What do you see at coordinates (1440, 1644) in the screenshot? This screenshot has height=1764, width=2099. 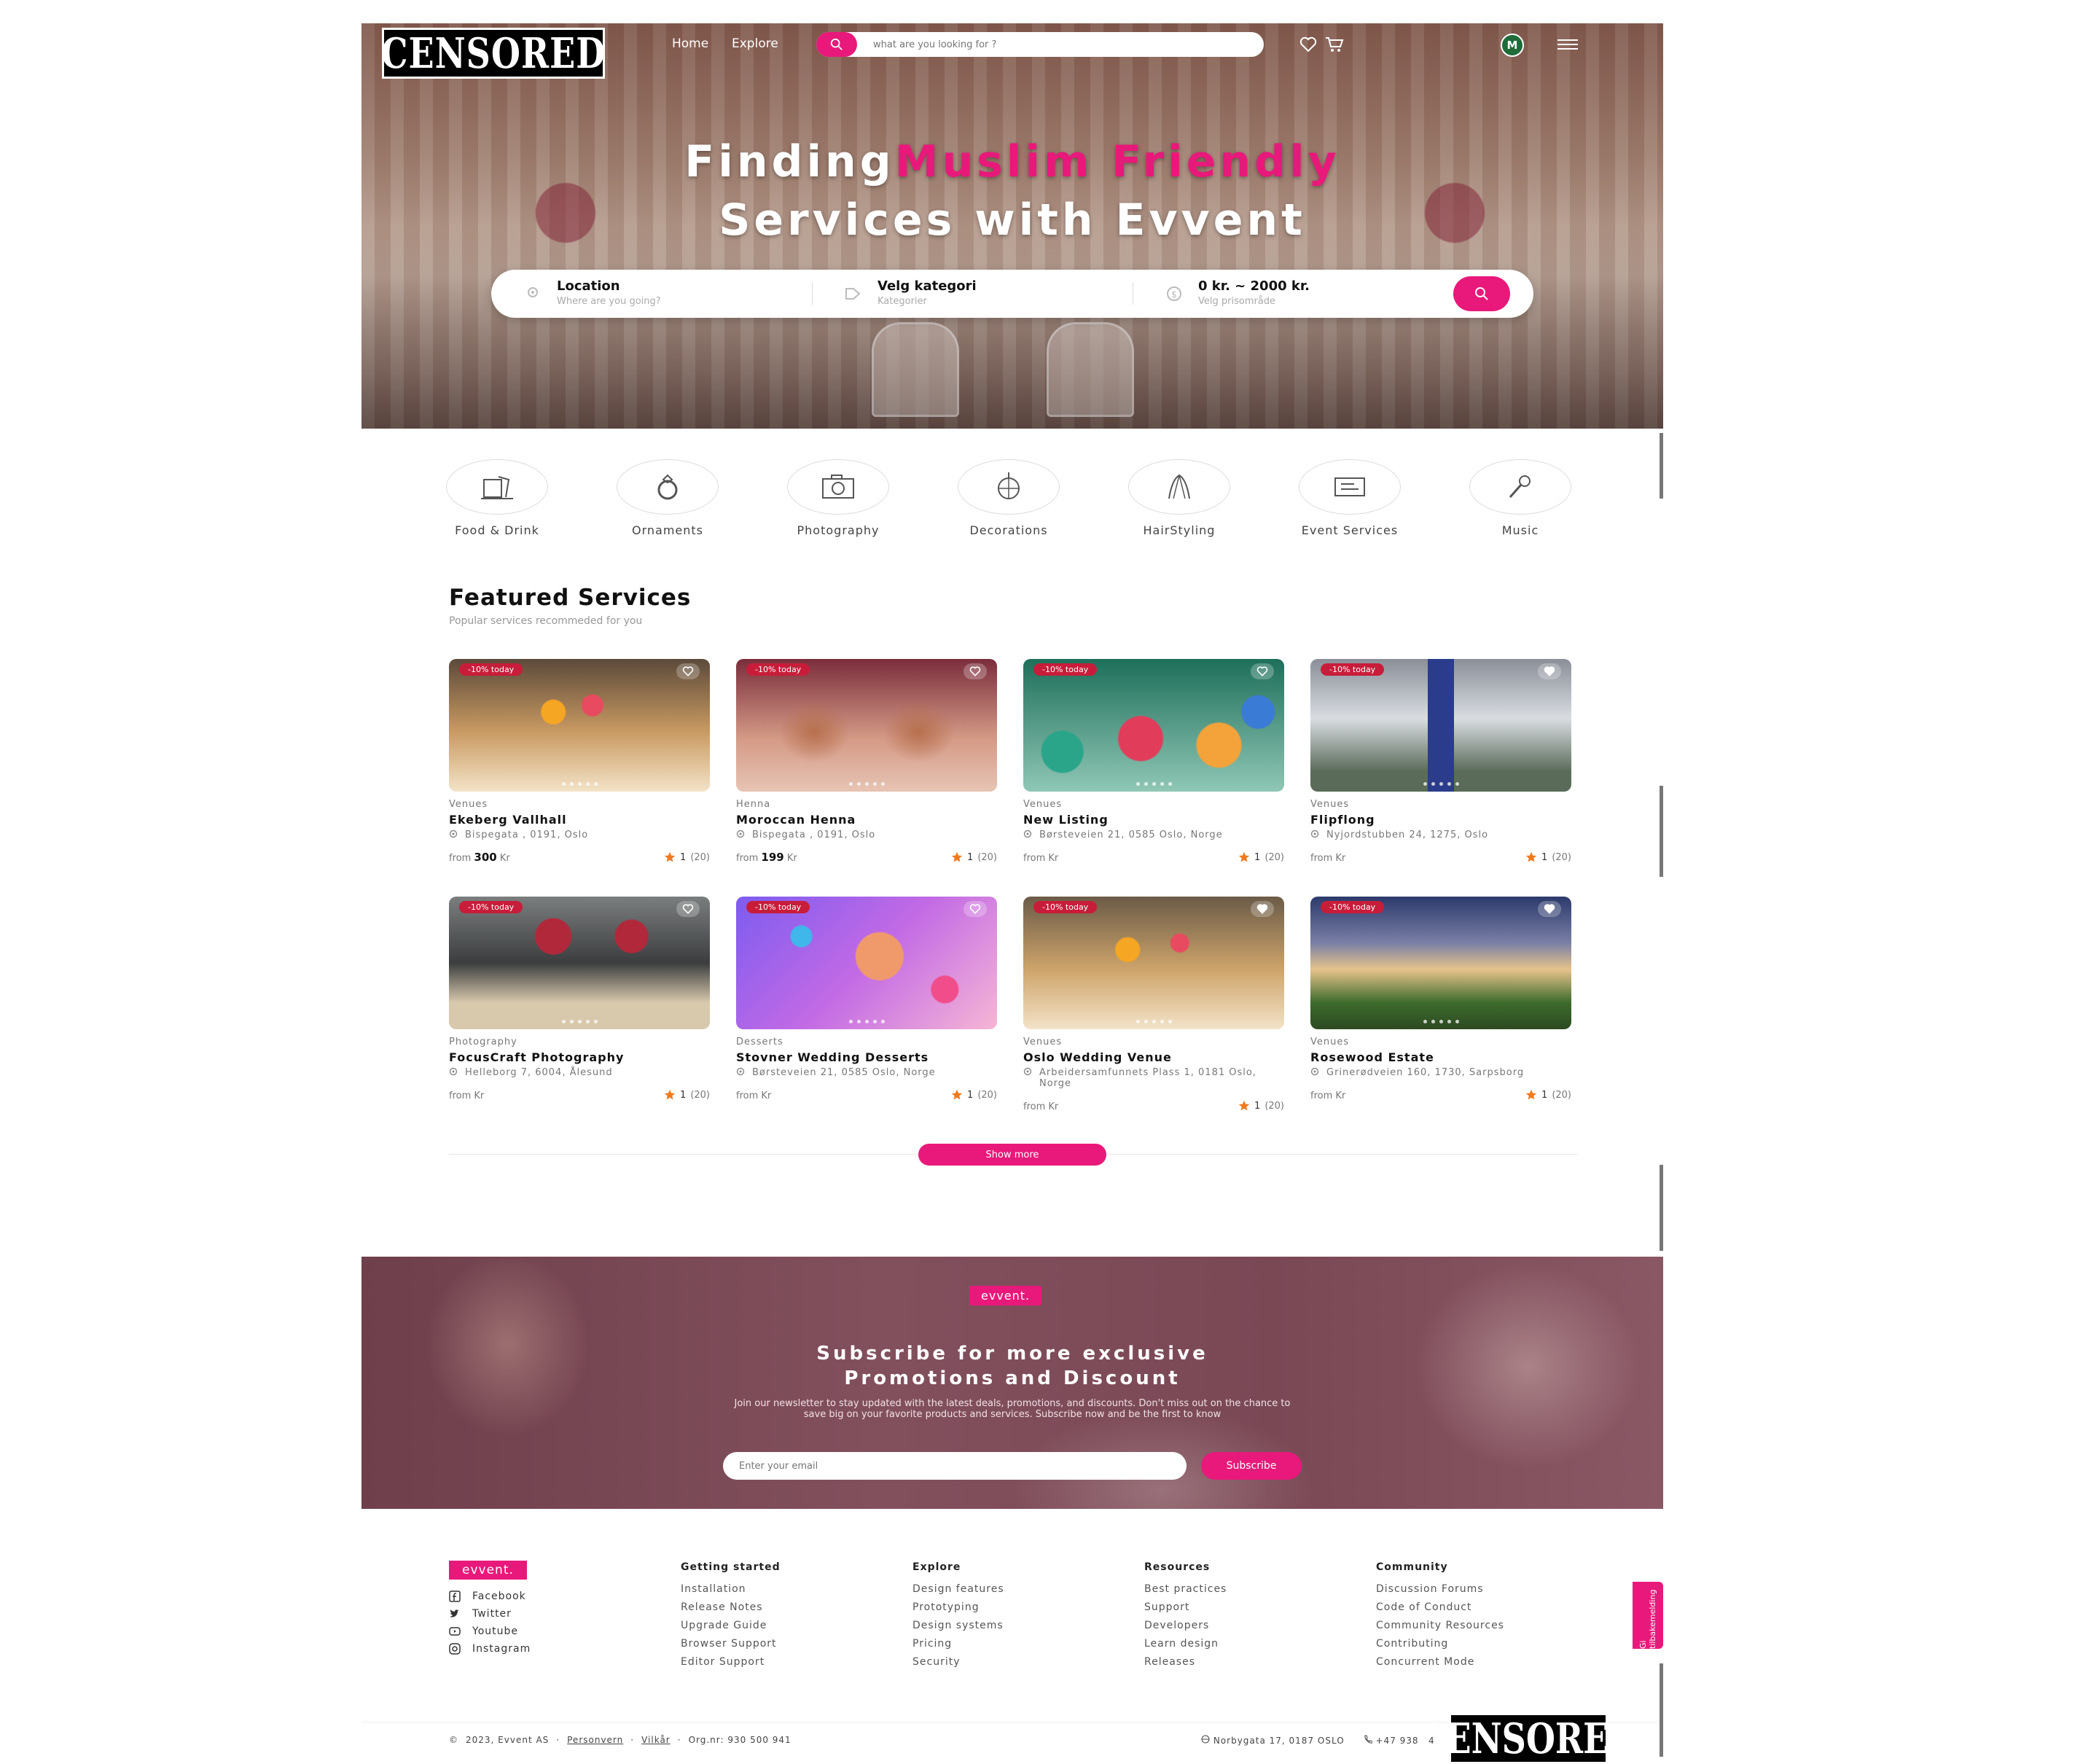 I see `footer-link: Contributing` at bounding box center [1440, 1644].